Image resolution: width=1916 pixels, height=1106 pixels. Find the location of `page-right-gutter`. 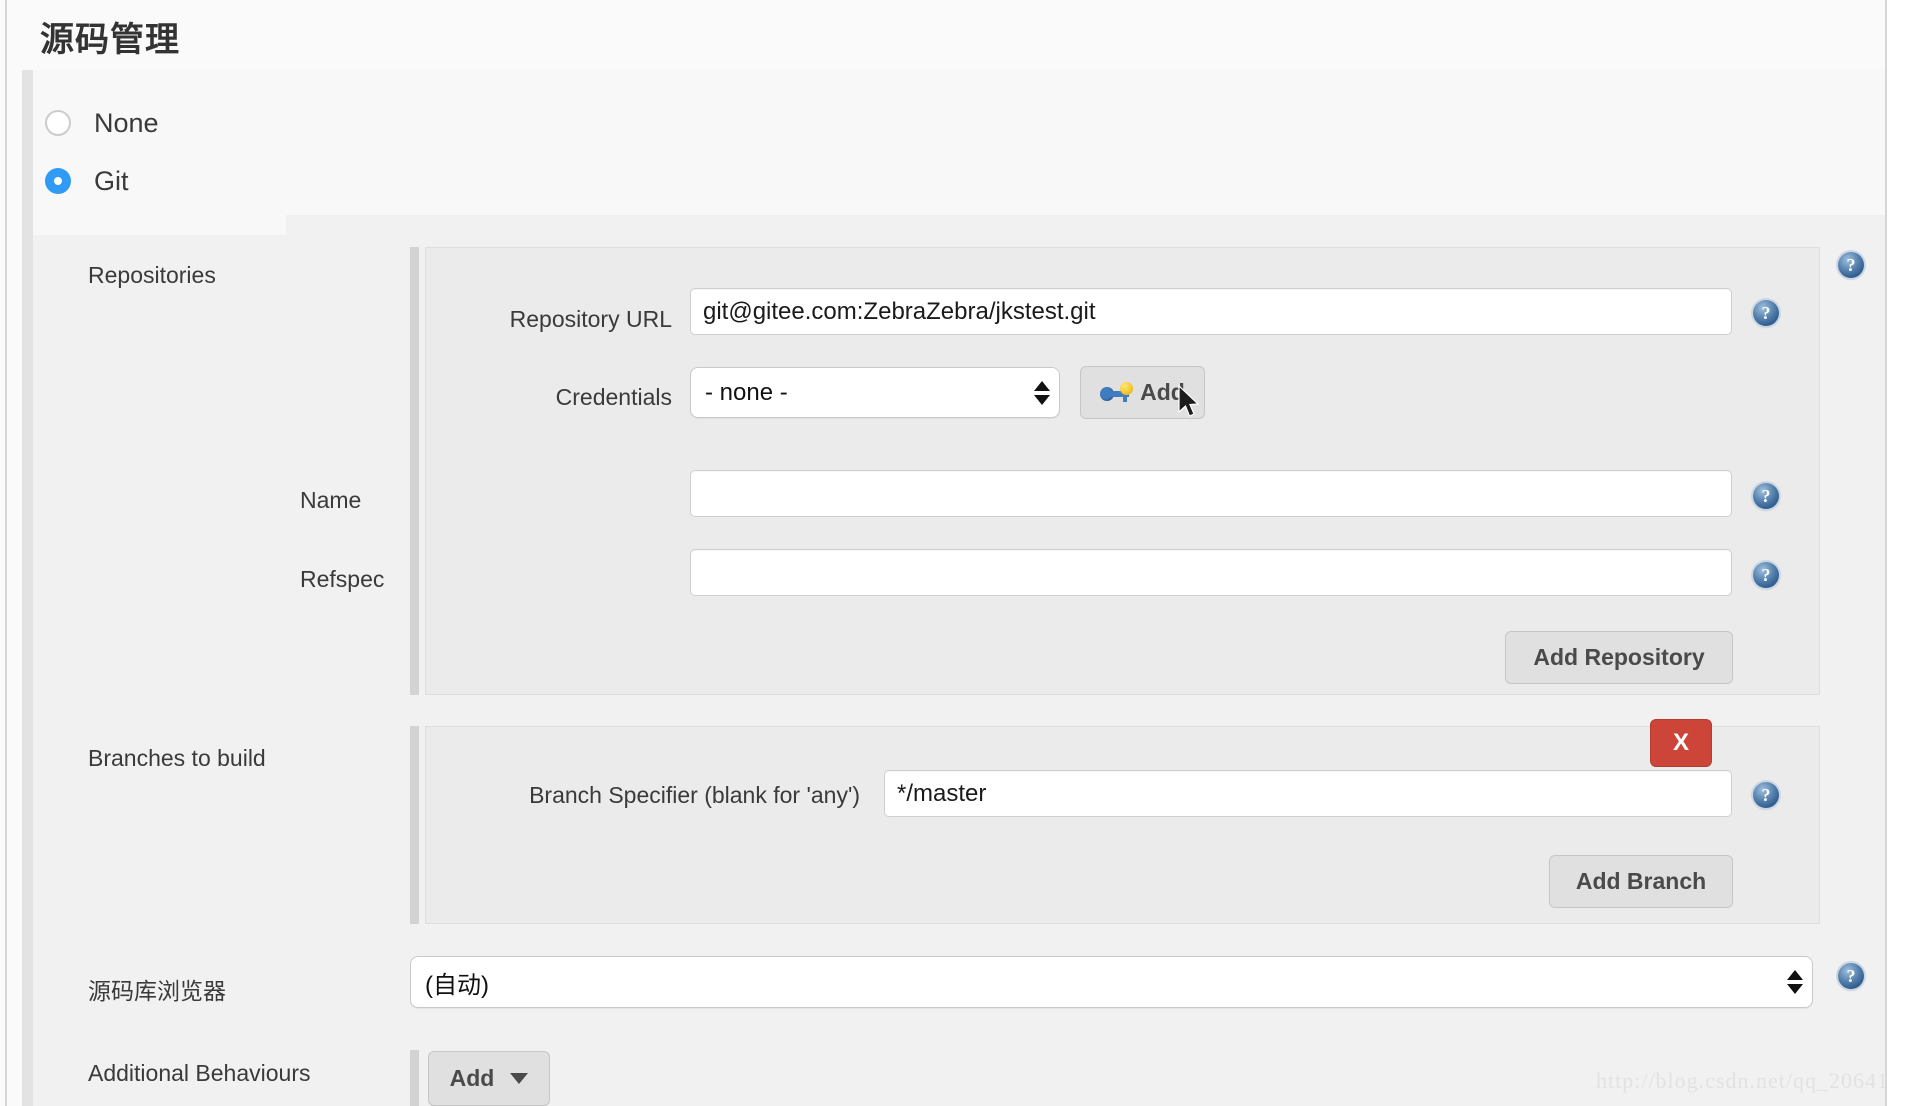

page-right-gutter is located at coordinates (1901, 553).